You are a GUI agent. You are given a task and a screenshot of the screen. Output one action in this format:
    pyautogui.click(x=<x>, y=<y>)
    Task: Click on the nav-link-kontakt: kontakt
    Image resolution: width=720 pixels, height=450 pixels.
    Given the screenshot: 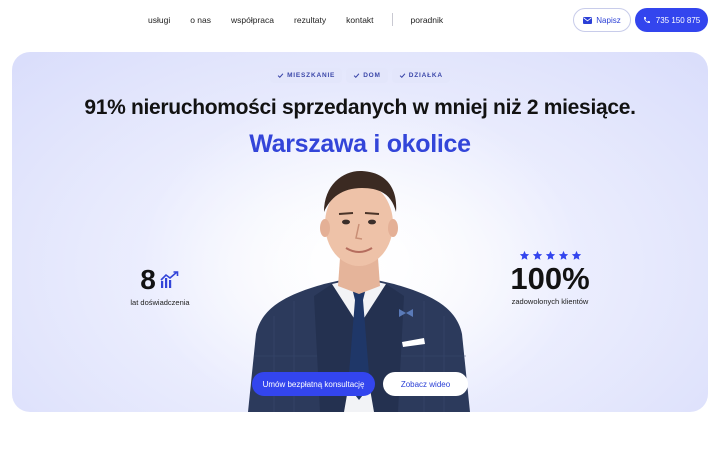 What is the action you would take?
    pyautogui.click(x=359, y=20)
    